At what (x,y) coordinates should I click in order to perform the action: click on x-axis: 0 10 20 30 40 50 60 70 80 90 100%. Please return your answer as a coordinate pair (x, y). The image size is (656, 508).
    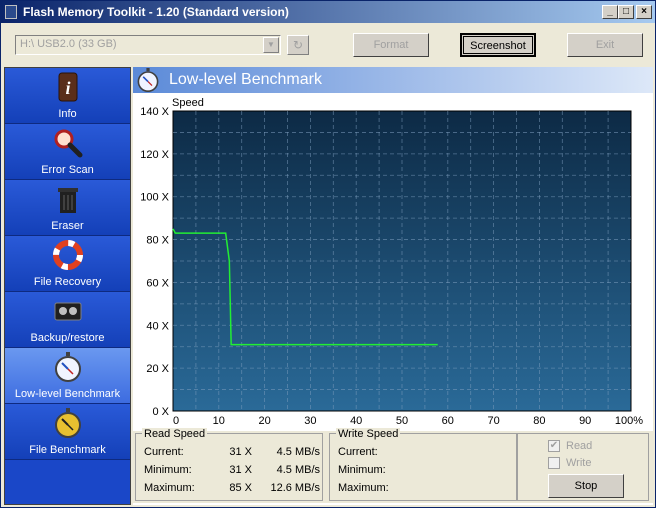
    Looking at the image, I should click on (408, 421).